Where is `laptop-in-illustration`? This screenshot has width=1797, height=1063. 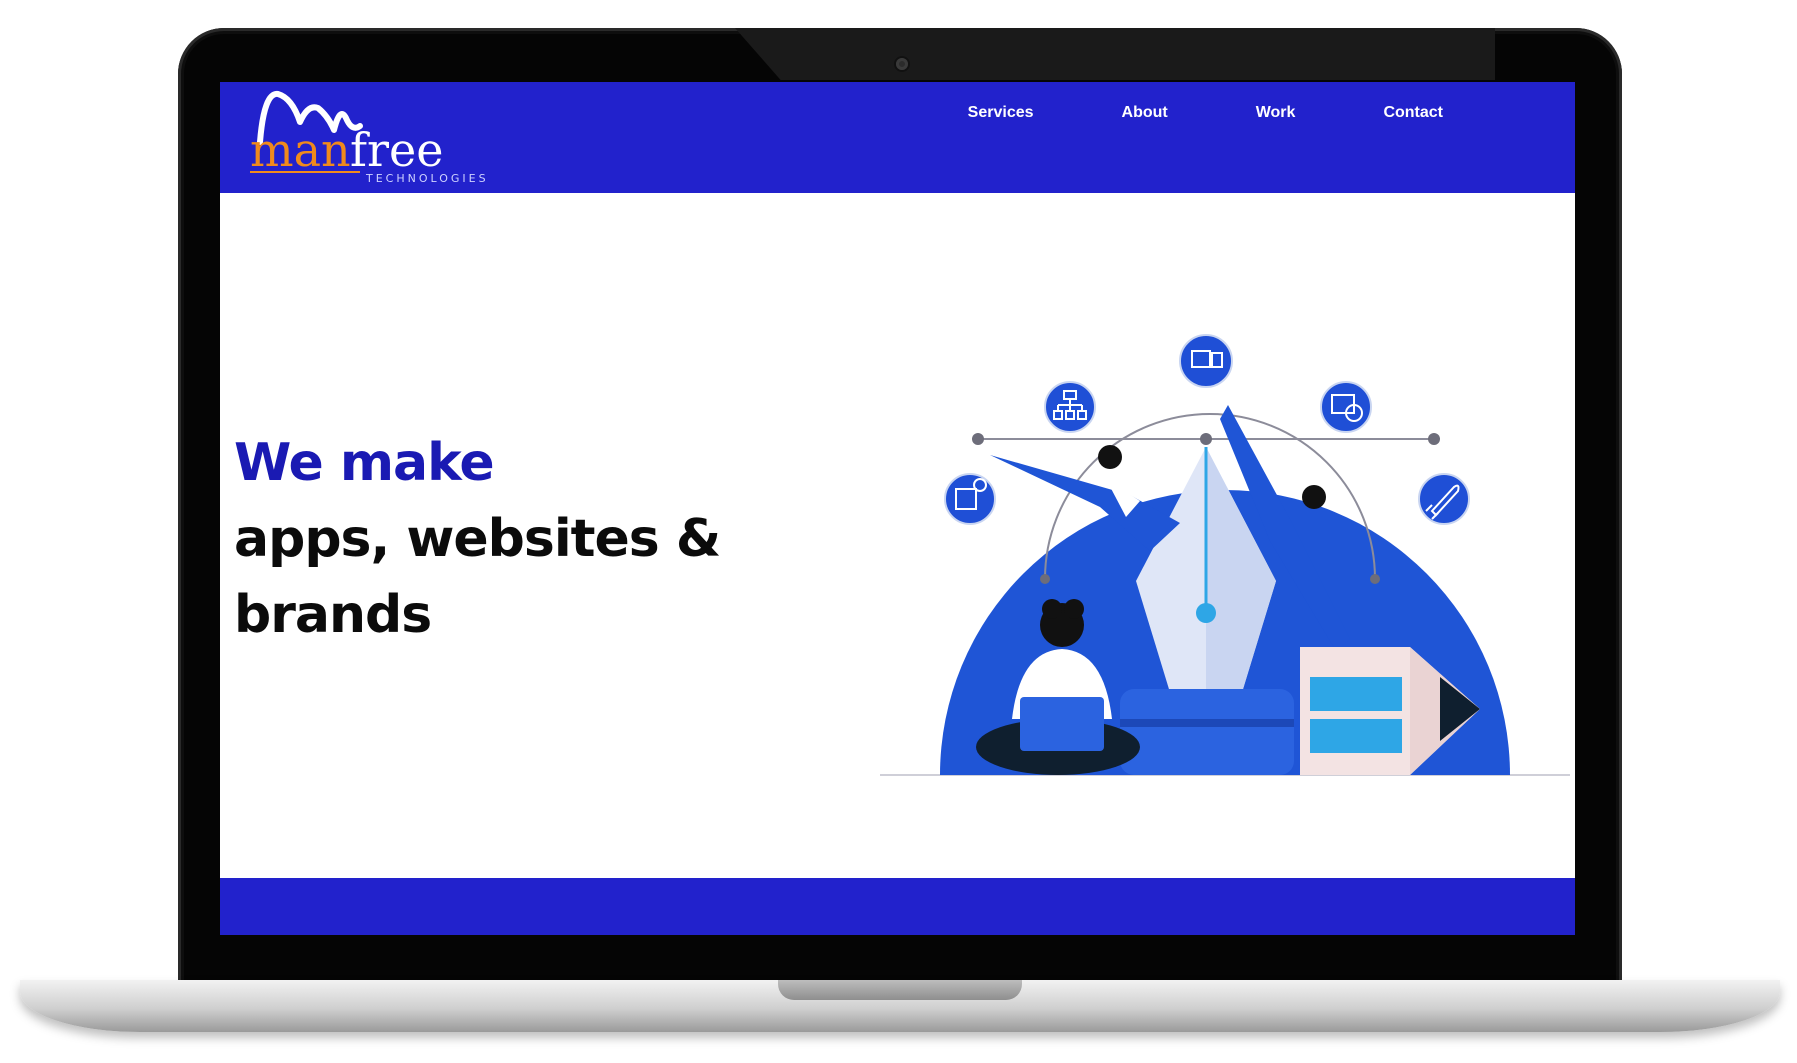 laptop-in-illustration is located at coordinates (1062, 724).